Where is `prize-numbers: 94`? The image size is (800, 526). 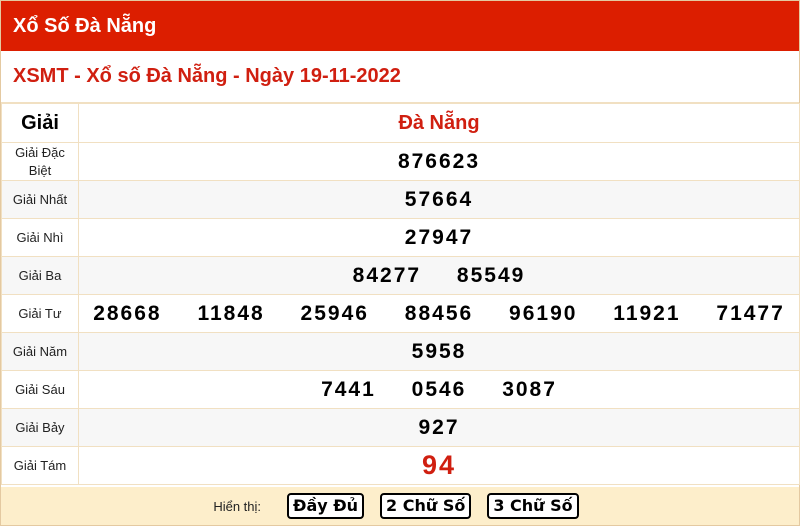
prize-numbers: 94 is located at coordinates (439, 465).